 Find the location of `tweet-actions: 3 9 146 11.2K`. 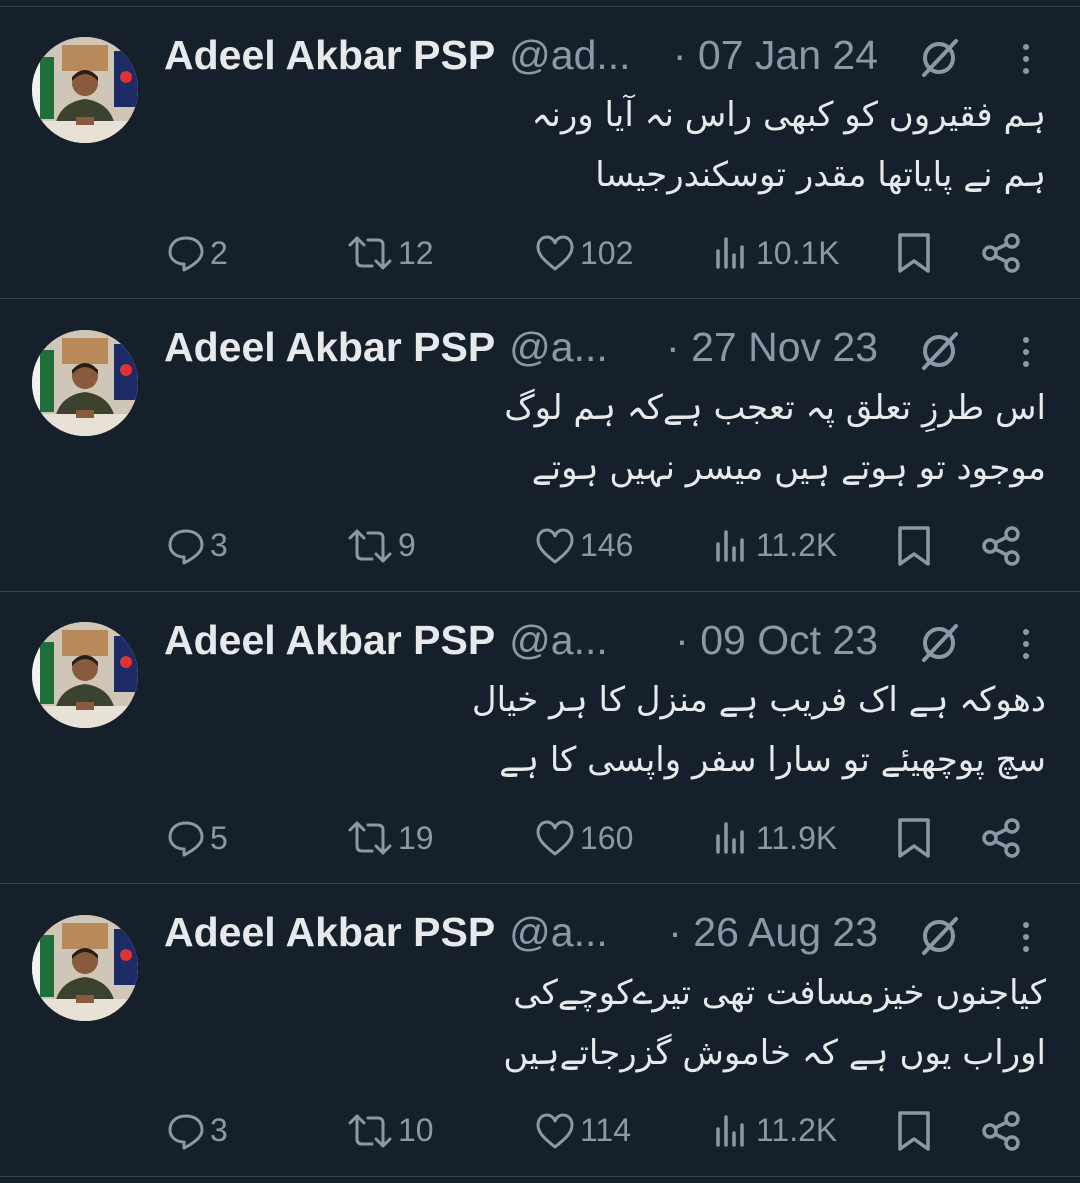

tweet-actions: 3 9 146 11.2K is located at coordinates (540, 546).